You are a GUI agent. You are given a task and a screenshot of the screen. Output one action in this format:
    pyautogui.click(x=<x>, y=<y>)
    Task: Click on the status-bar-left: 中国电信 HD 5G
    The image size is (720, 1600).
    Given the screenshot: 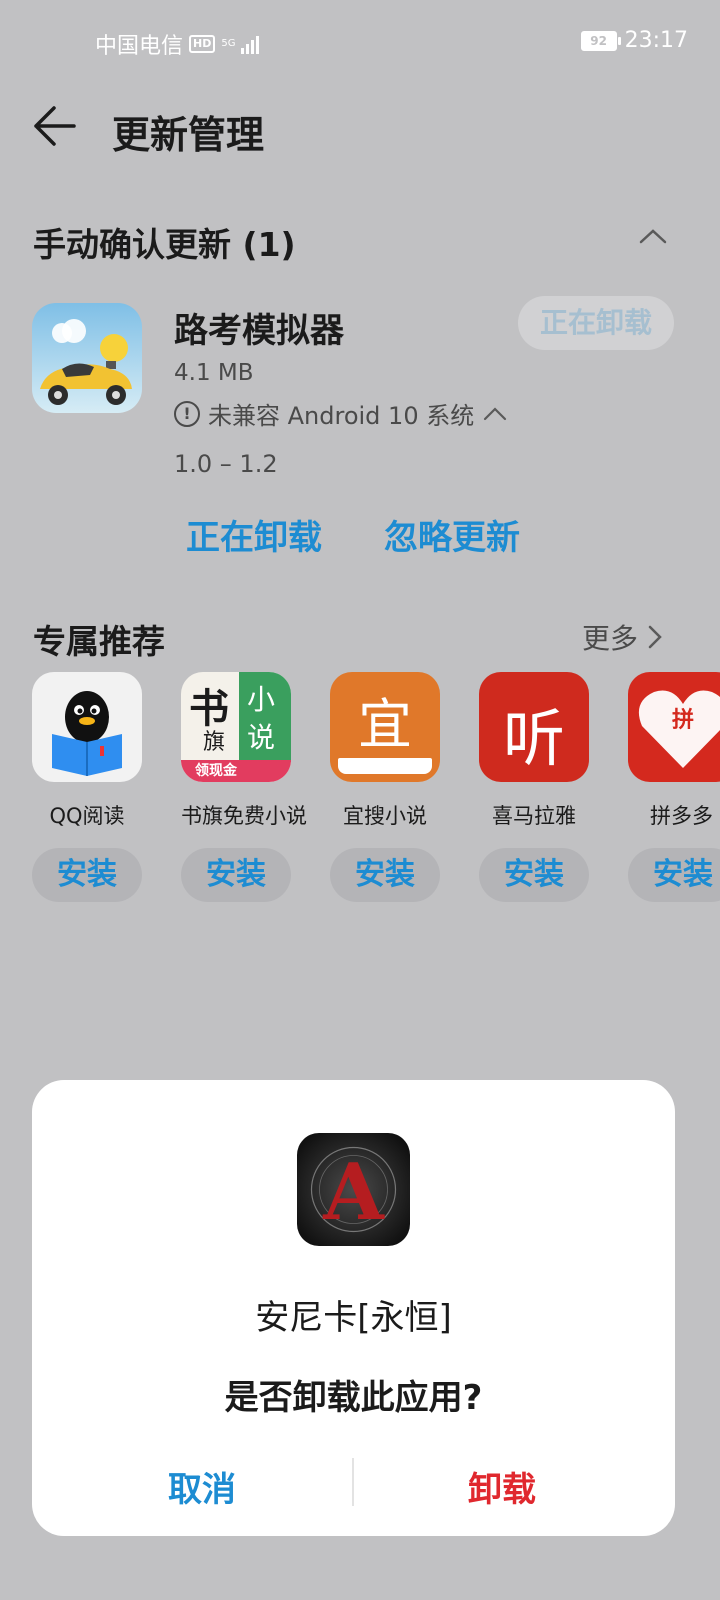 What is the action you would take?
    pyautogui.click(x=177, y=44)
    